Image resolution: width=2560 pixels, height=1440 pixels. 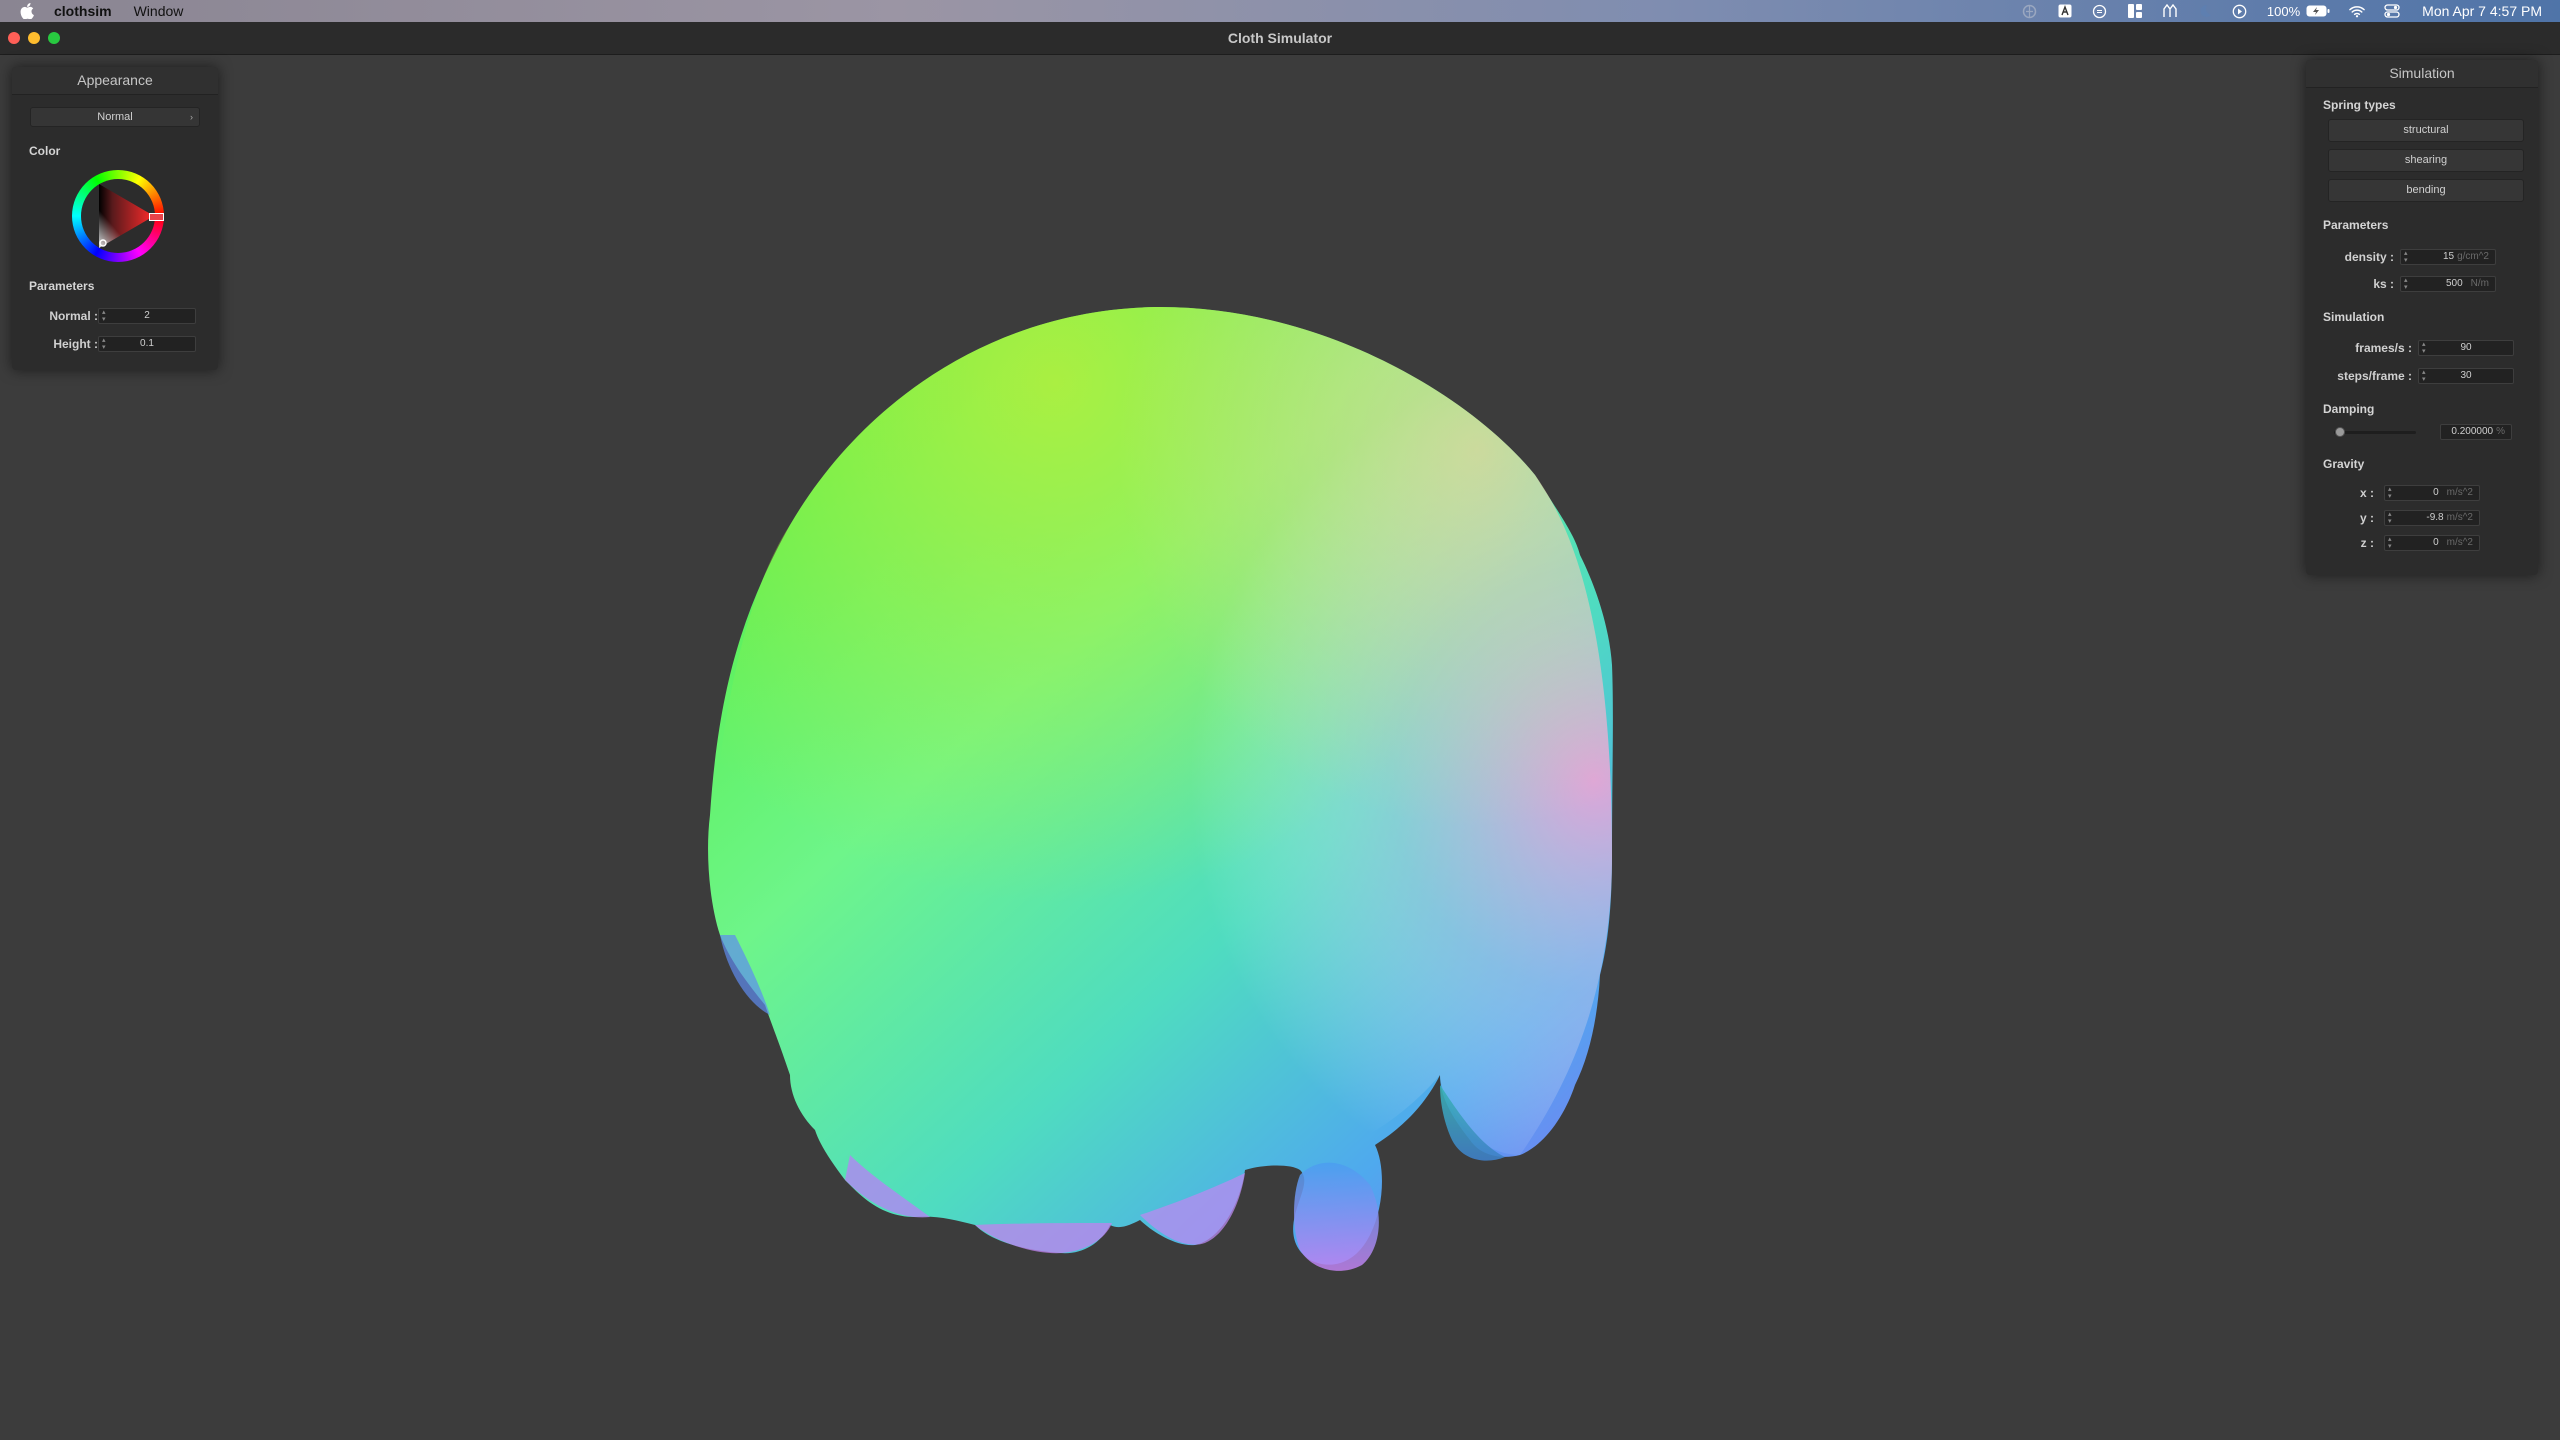 I want to click on status-area: 100% Mon Apr 7 4:57 PM, so click(x=2272, y=11).